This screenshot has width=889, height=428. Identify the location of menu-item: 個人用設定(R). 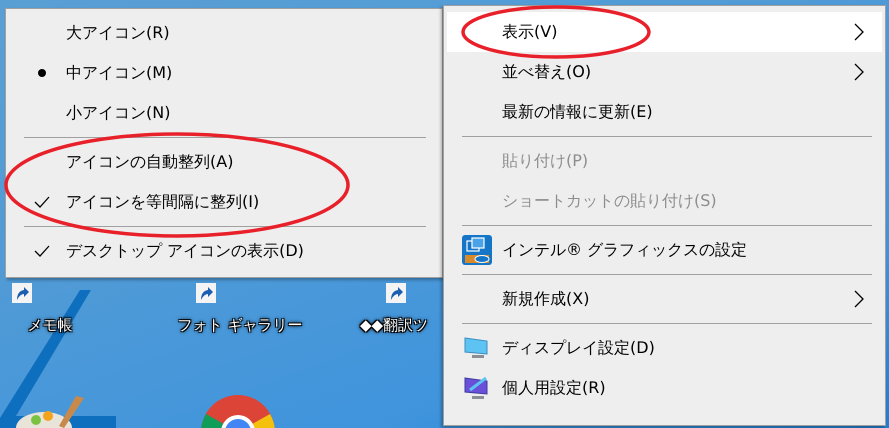
(664, 388).